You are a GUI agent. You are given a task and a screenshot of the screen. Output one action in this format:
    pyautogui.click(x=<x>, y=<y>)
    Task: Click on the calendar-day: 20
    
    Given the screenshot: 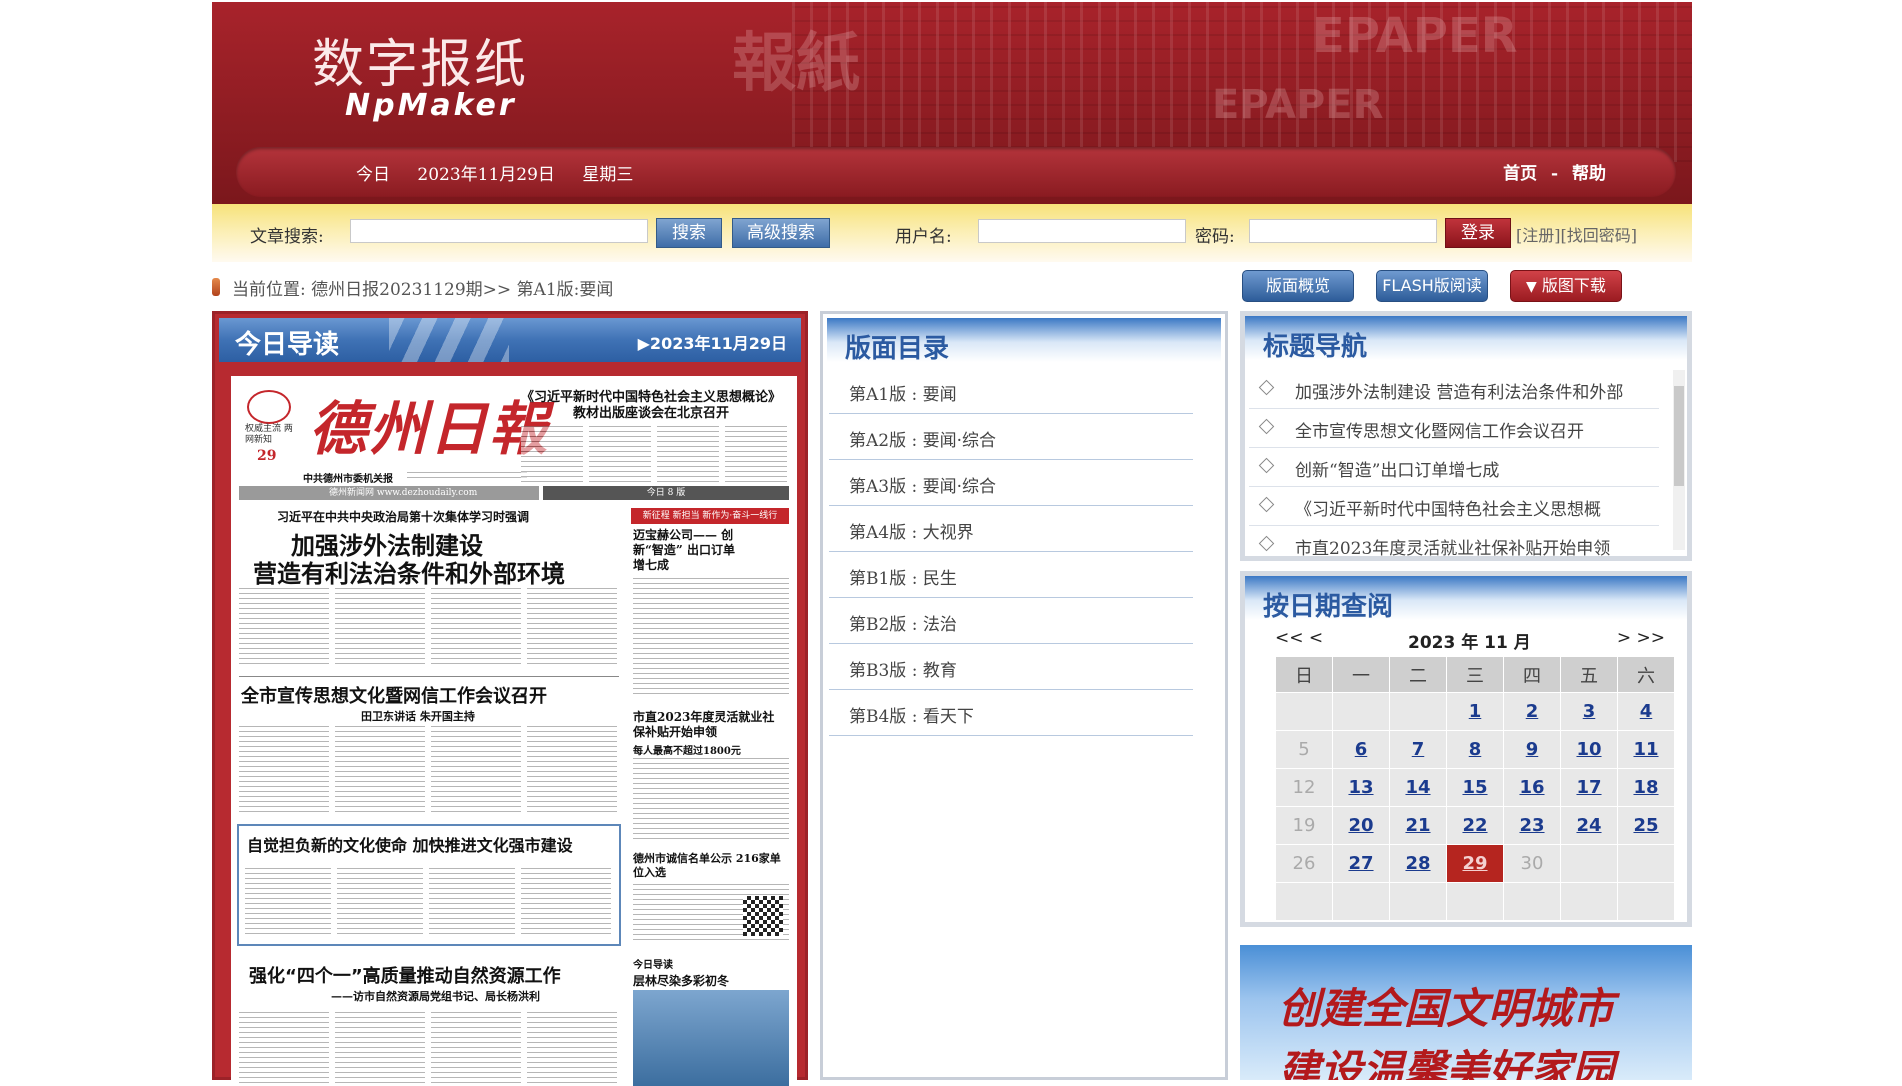 What is the action you would take?
    pyautogui.click(x=1361, y=825)
    